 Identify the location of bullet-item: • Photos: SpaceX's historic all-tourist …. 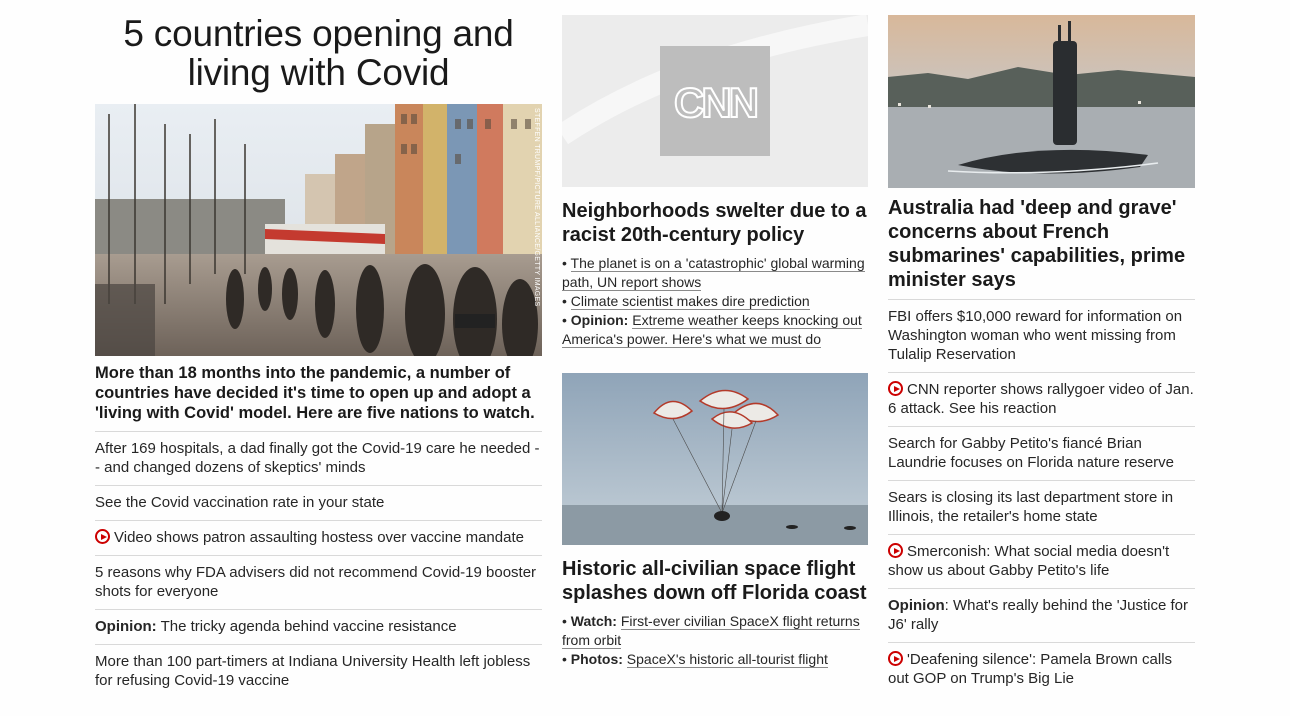
(715, 659).